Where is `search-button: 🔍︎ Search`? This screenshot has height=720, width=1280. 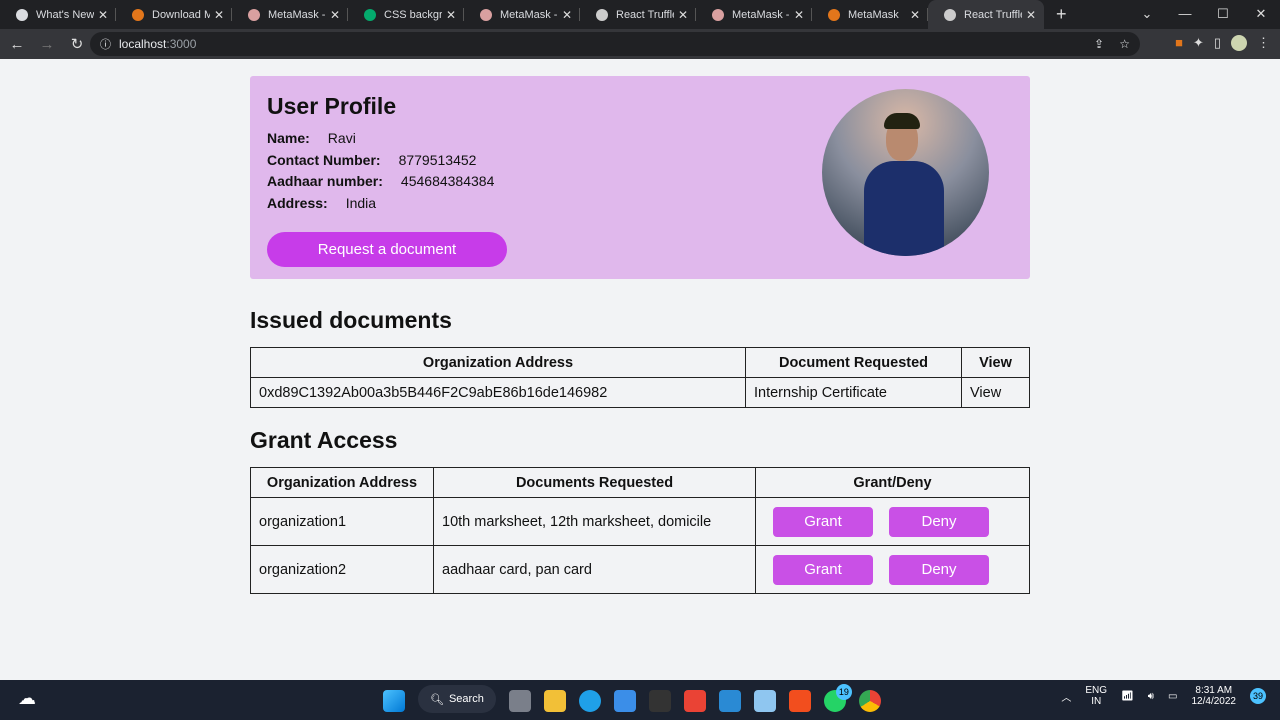 search-button: 🔍︎ Search is located at coordinates (457, 699).